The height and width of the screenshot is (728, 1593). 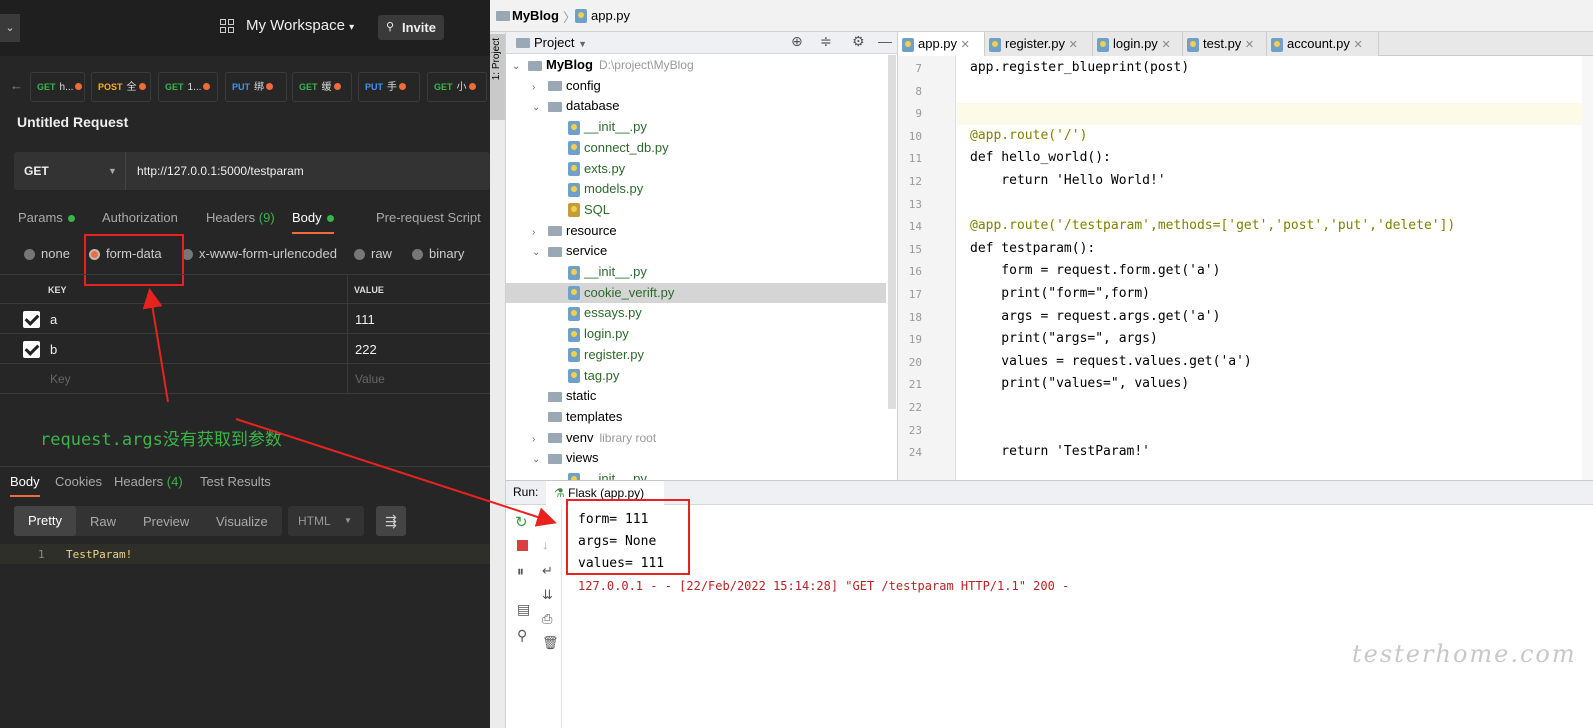 What do you see at coordinates (396, 472) in the screenshot?
I see `arrow-to-output` at bounding box center [396, 472].